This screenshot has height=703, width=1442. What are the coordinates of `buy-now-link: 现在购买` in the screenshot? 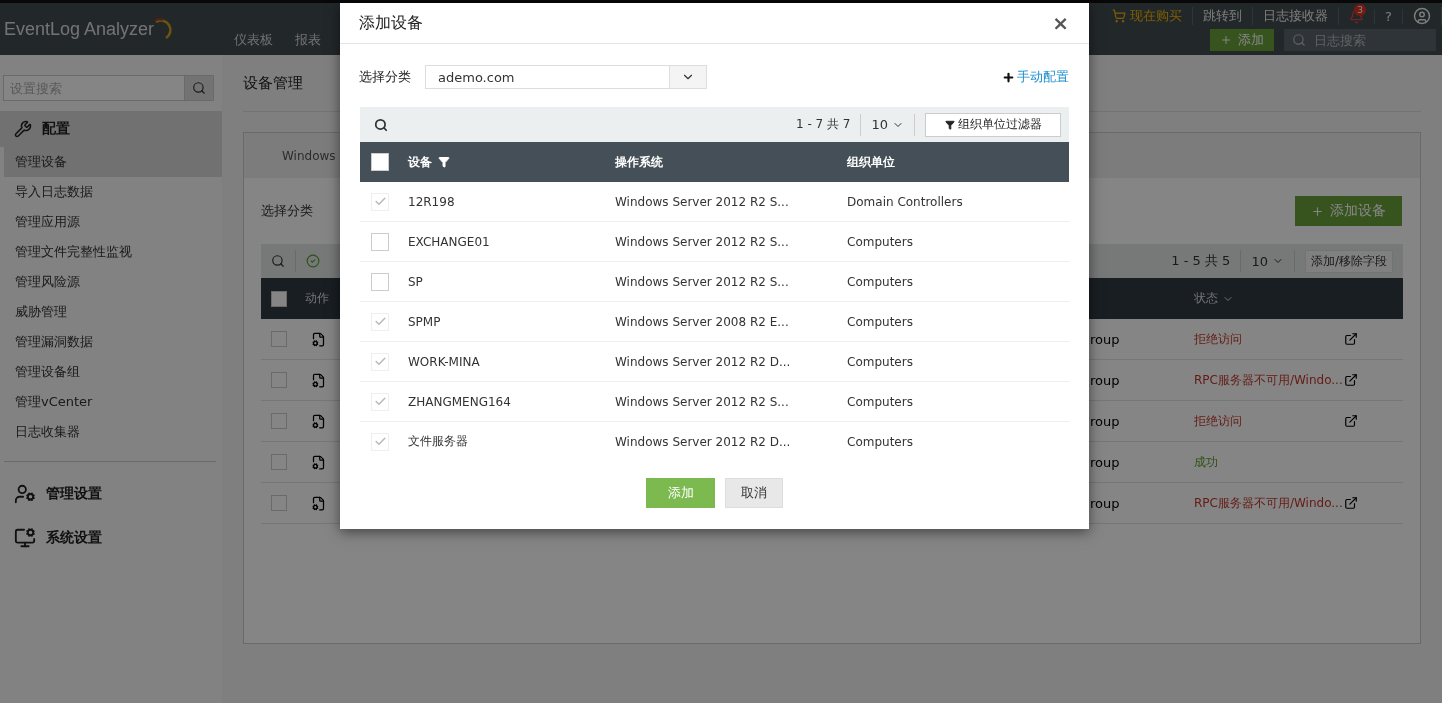 It's located at (1156, 16).